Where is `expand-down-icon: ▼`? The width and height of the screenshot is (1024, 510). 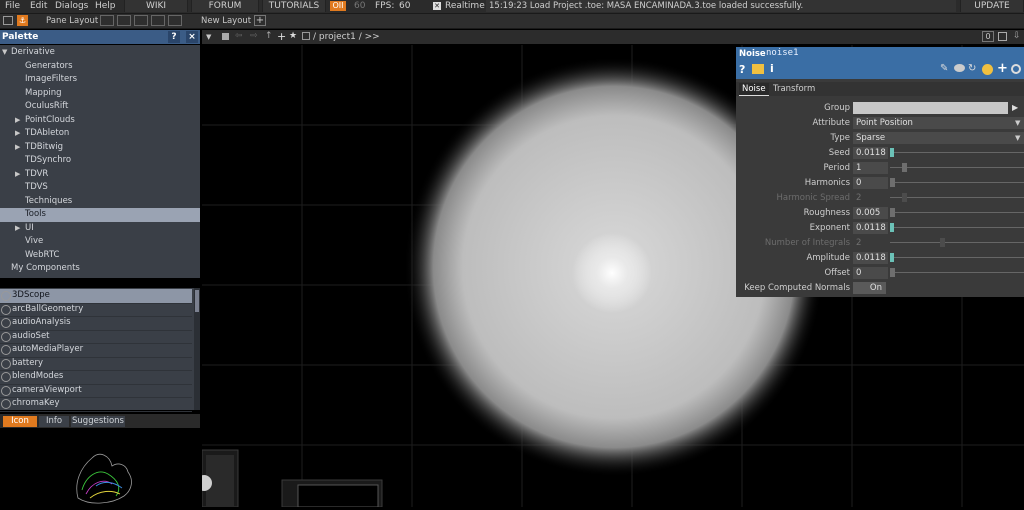 expand-down-icon: ▼ is located at coordinates (4, 52).